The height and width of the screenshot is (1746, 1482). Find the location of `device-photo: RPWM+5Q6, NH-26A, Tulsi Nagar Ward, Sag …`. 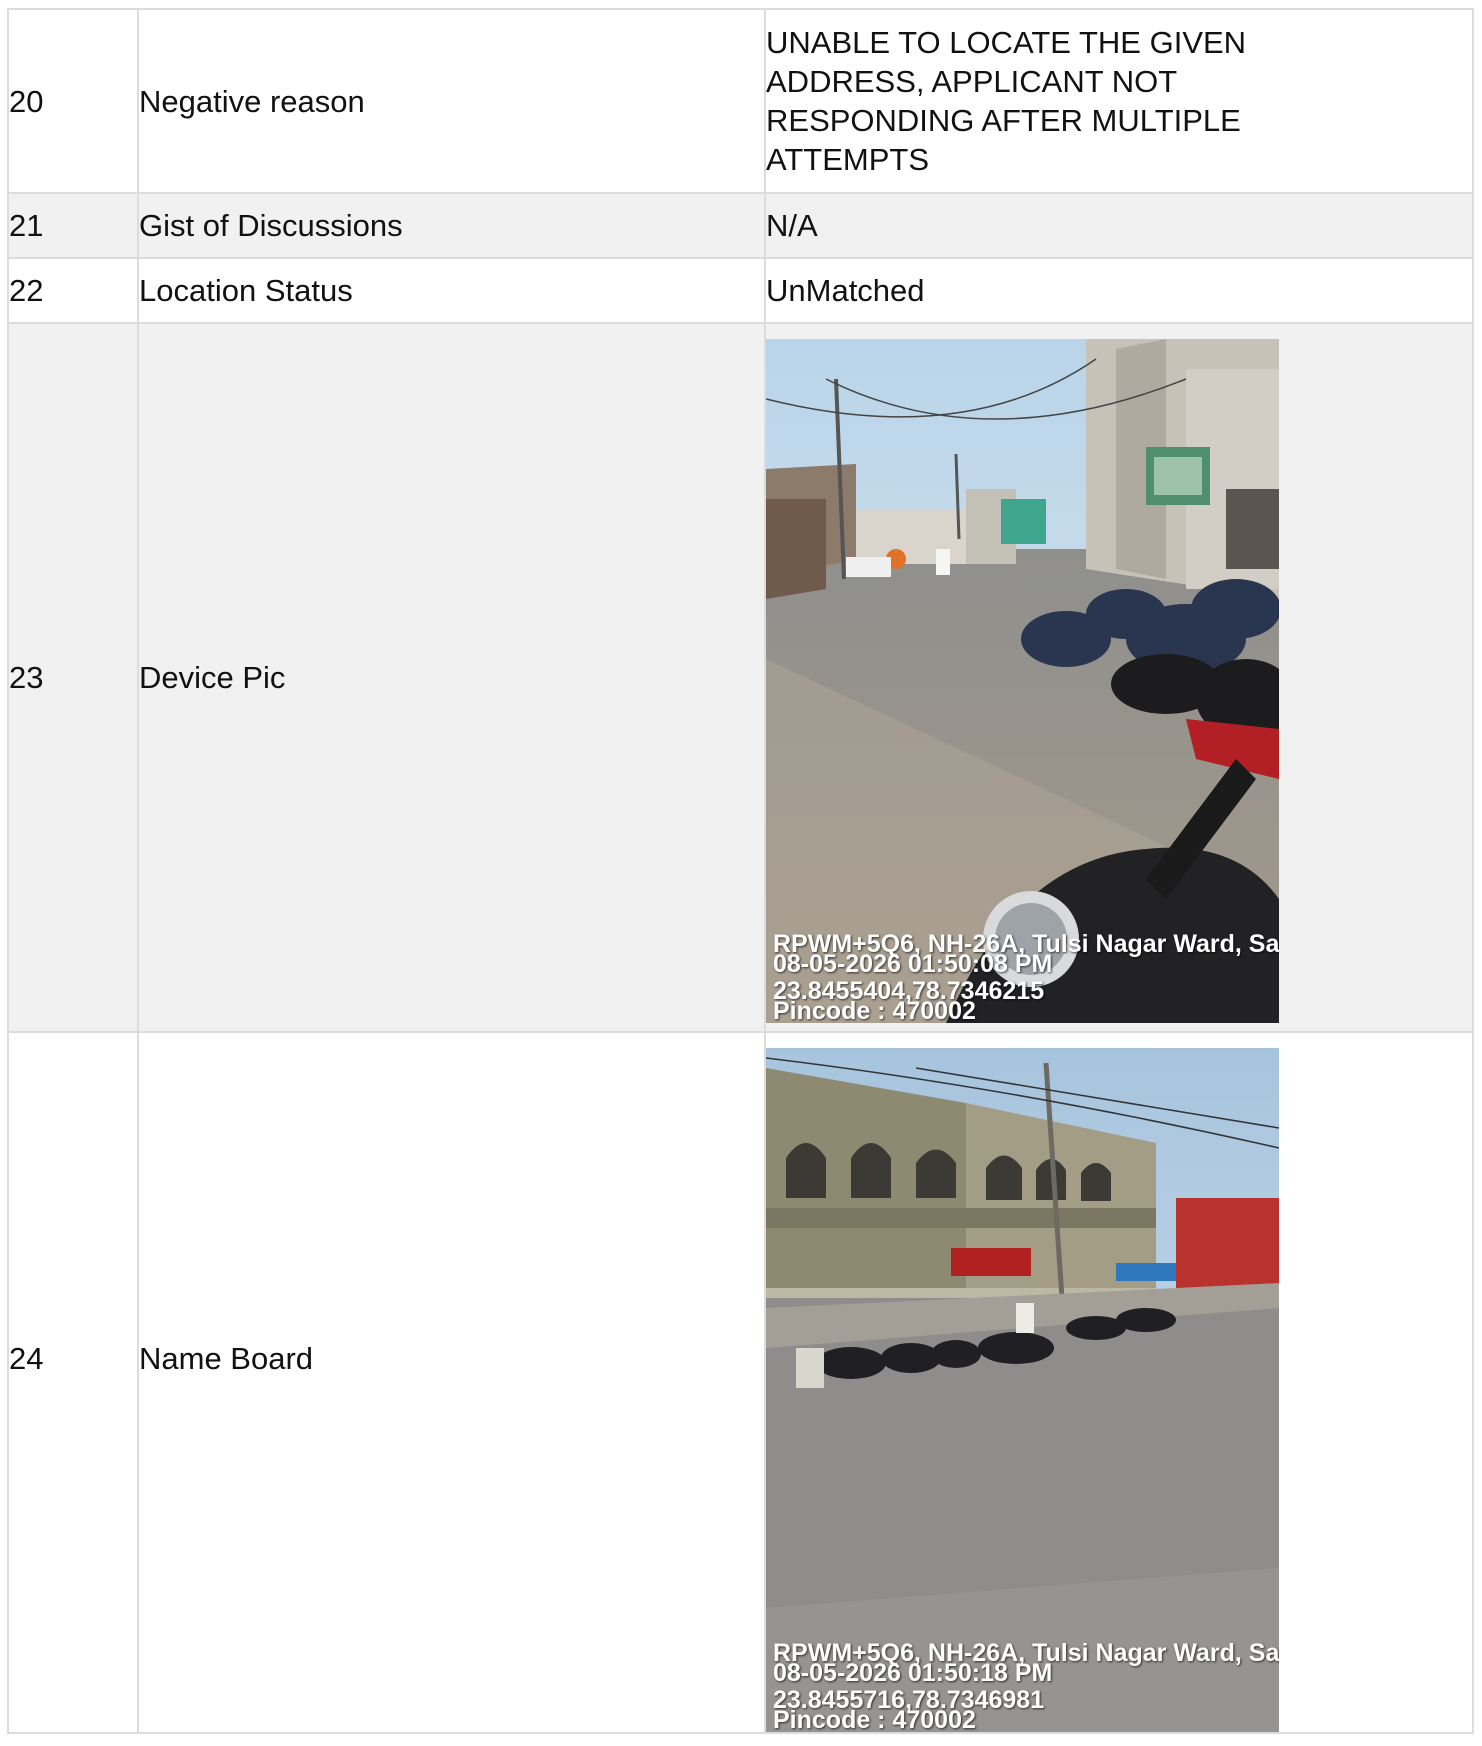

device-photo: RPWM+5Q6, NH-26A, Tulsi Nagar Ward, Sag … is located at coordinates (1022, 681).